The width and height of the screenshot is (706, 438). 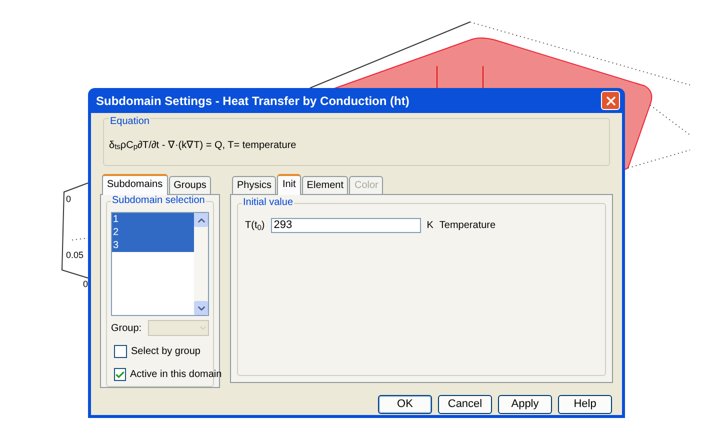 What do you see at coordinates (405, 404) in the screenshot?
I see `dialog-button: OK` at bounding box center [405, 404].